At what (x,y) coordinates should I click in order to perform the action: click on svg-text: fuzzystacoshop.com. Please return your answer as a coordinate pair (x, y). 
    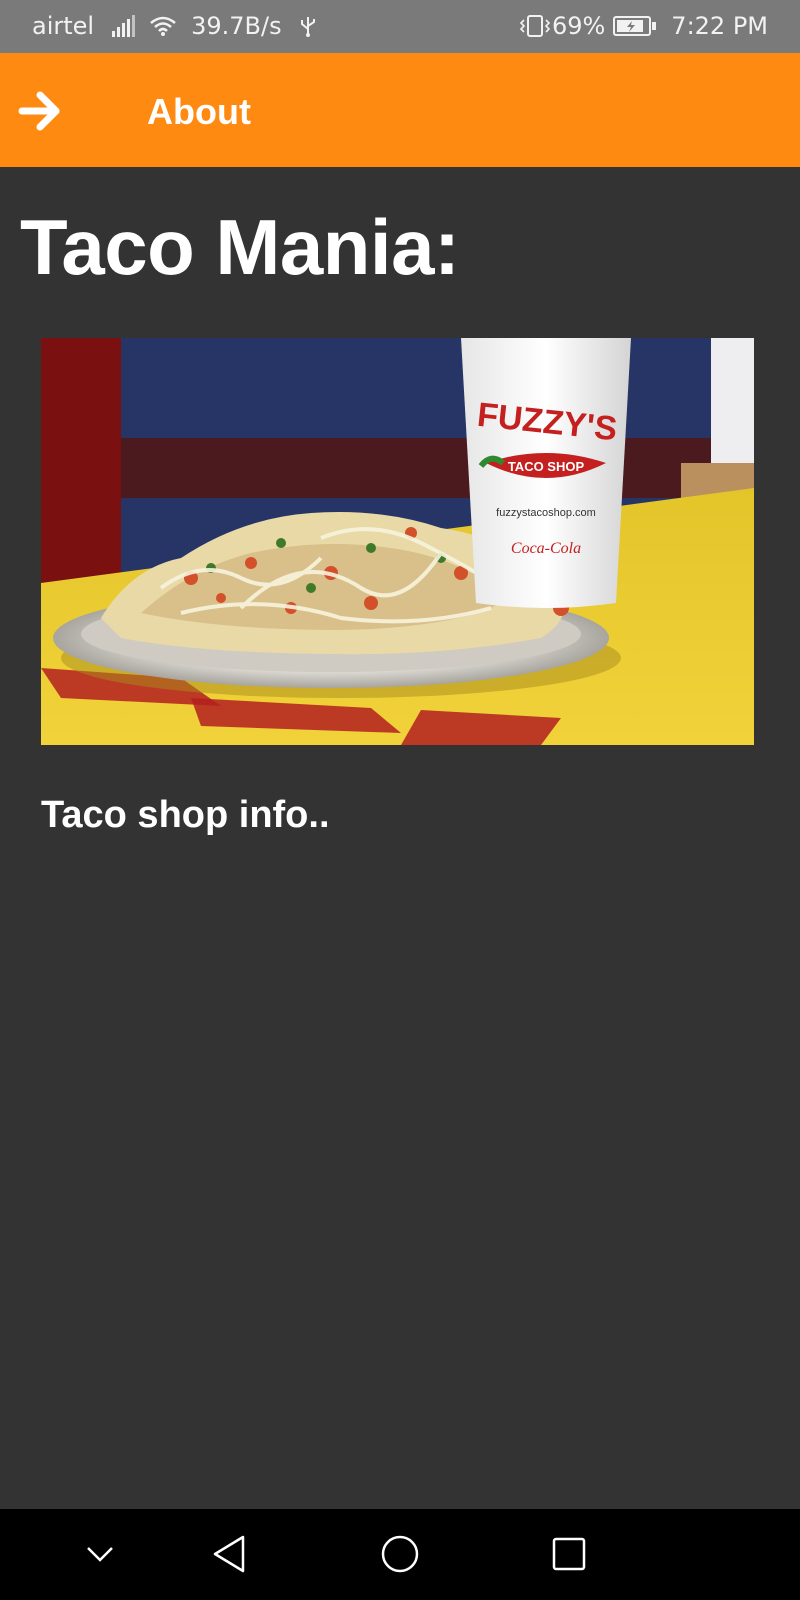
    Looking at the image, I should click on (546, 513).